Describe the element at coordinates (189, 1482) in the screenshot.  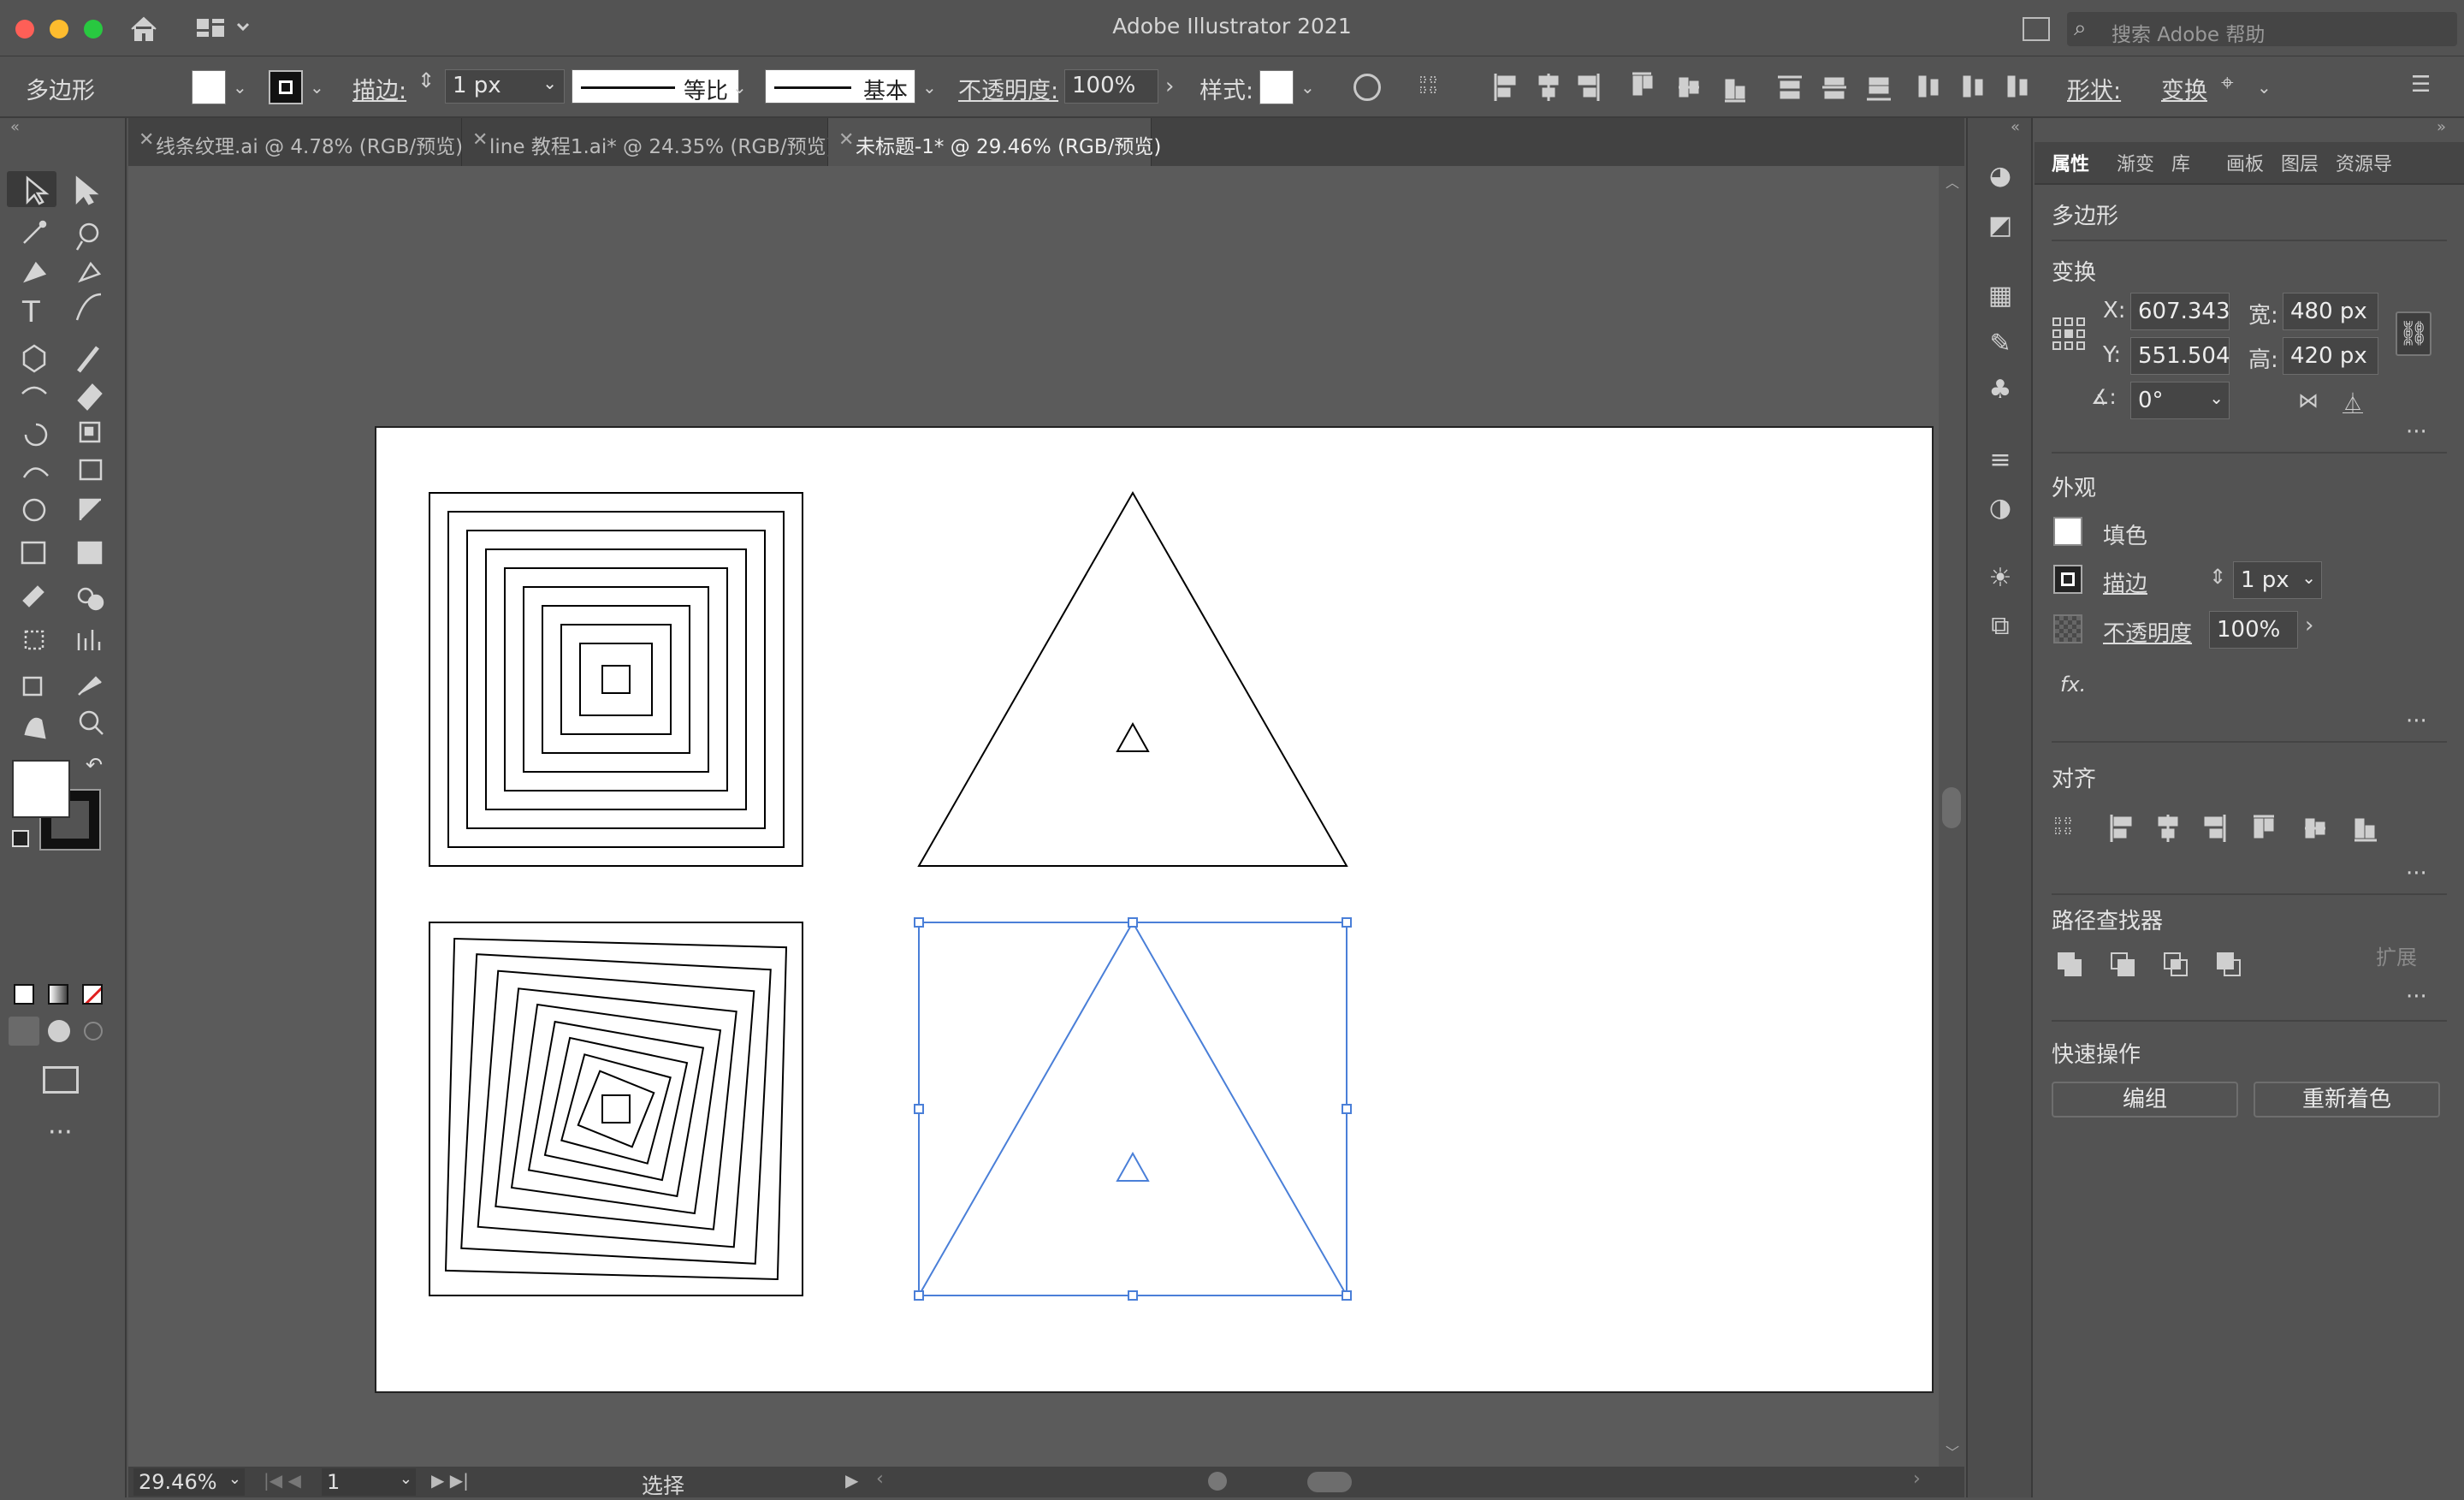
I see `zoom-field: 29.46% ⌄` at that location.